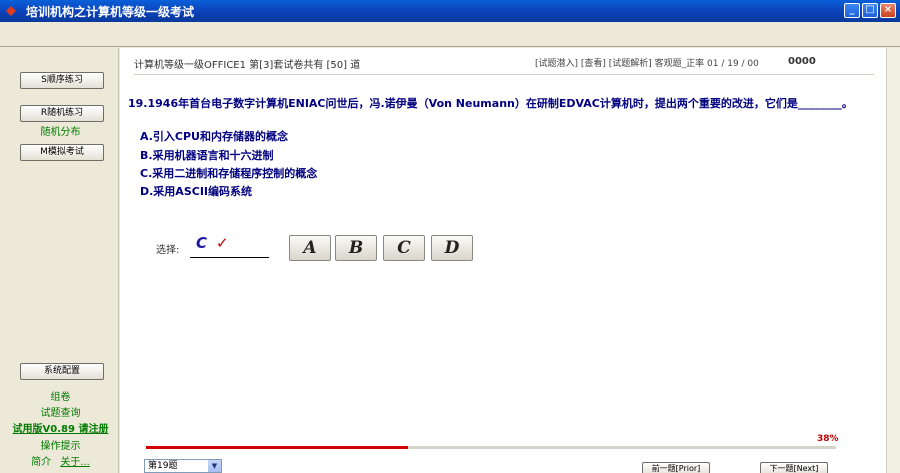  Describe the element at coordinates (450, 35) in the screenshot. I see `top-strip` at that location.